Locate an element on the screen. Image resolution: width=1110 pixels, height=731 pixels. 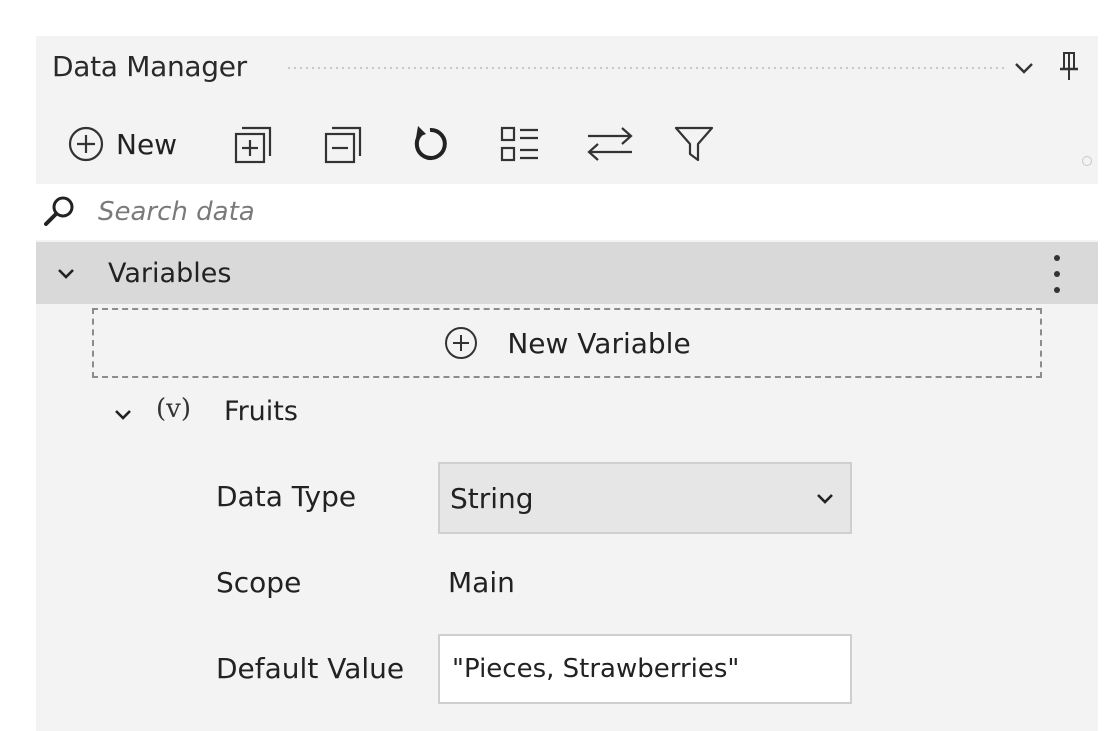
collapse-all-icon is located at coordinates (344, 144).